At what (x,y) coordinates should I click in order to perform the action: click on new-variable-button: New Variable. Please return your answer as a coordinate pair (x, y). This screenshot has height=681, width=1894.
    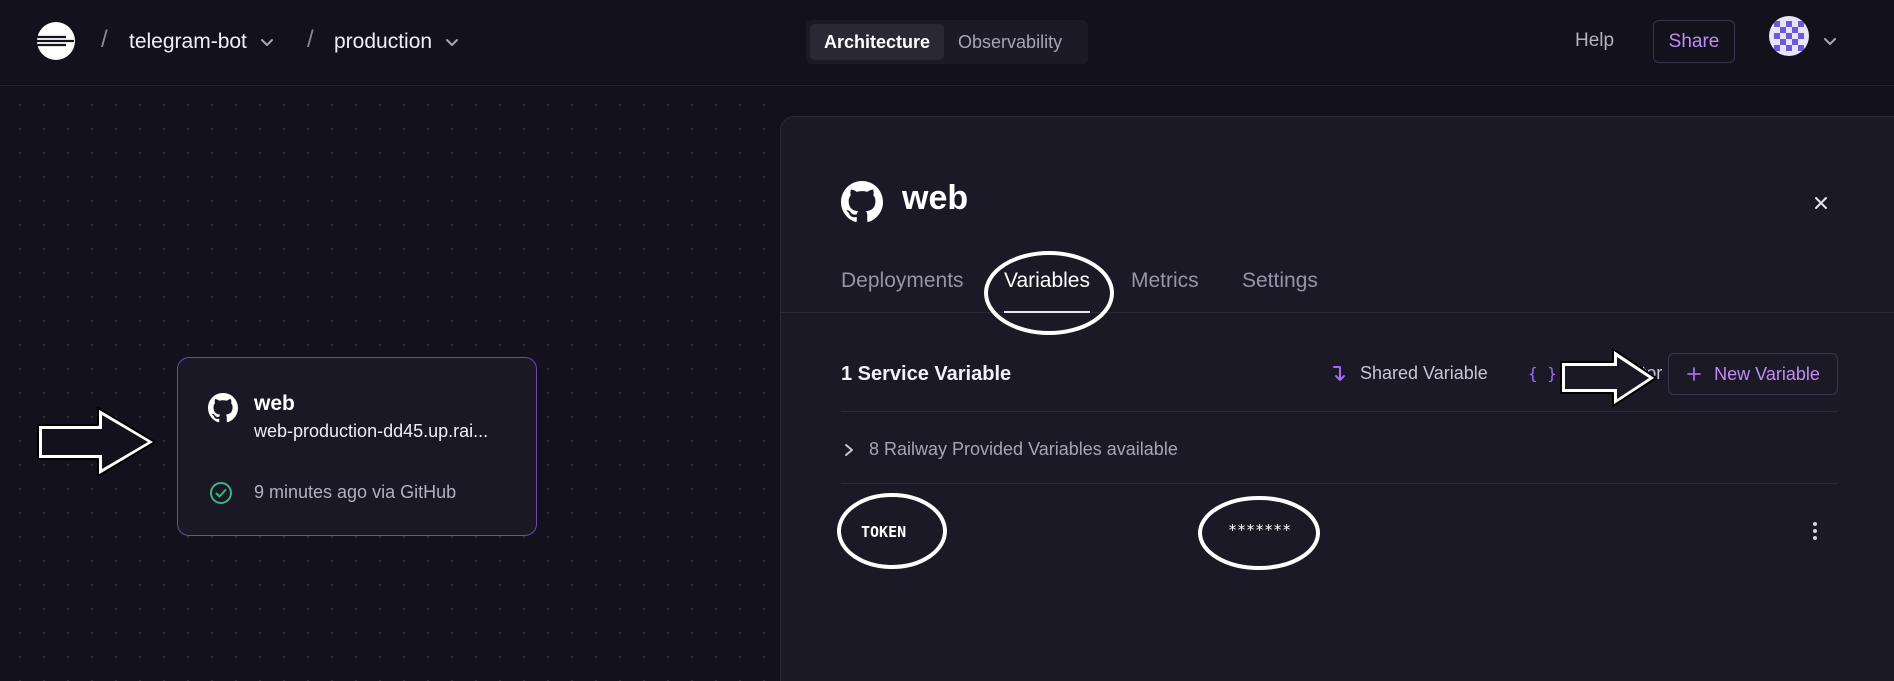
    Looking at the image, I should click on (1753, 374).